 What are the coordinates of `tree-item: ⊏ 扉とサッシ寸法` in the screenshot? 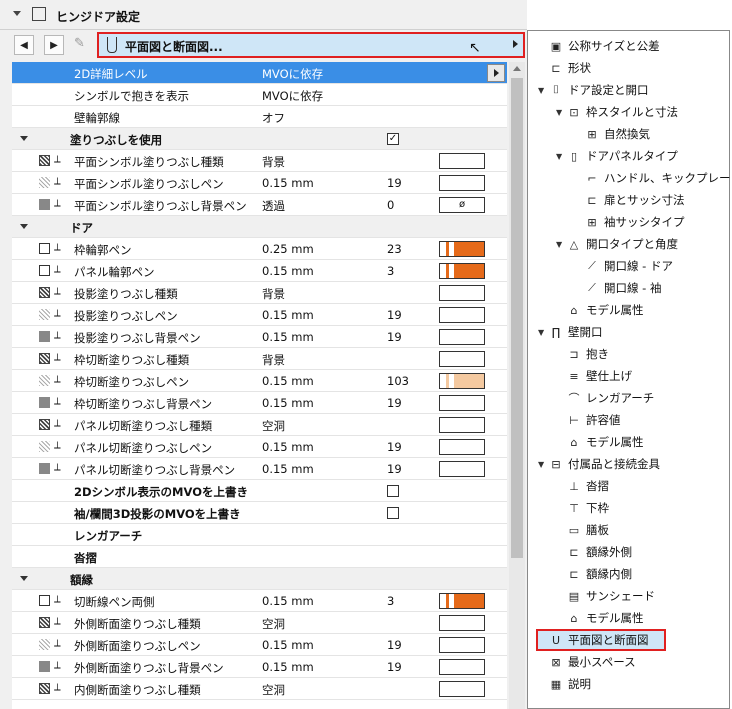 It's located at (629, 200).